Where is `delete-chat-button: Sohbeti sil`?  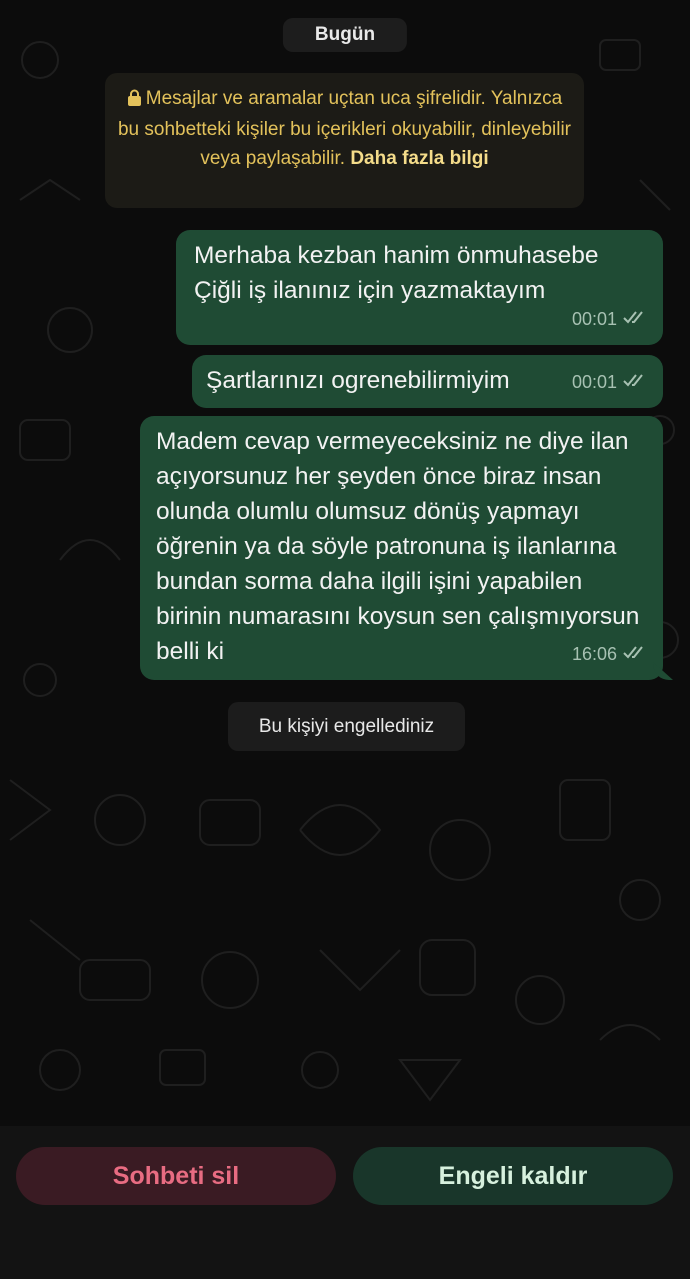 delete-chat-button: Sohbeti sil is located at coordinates (176, 1176).